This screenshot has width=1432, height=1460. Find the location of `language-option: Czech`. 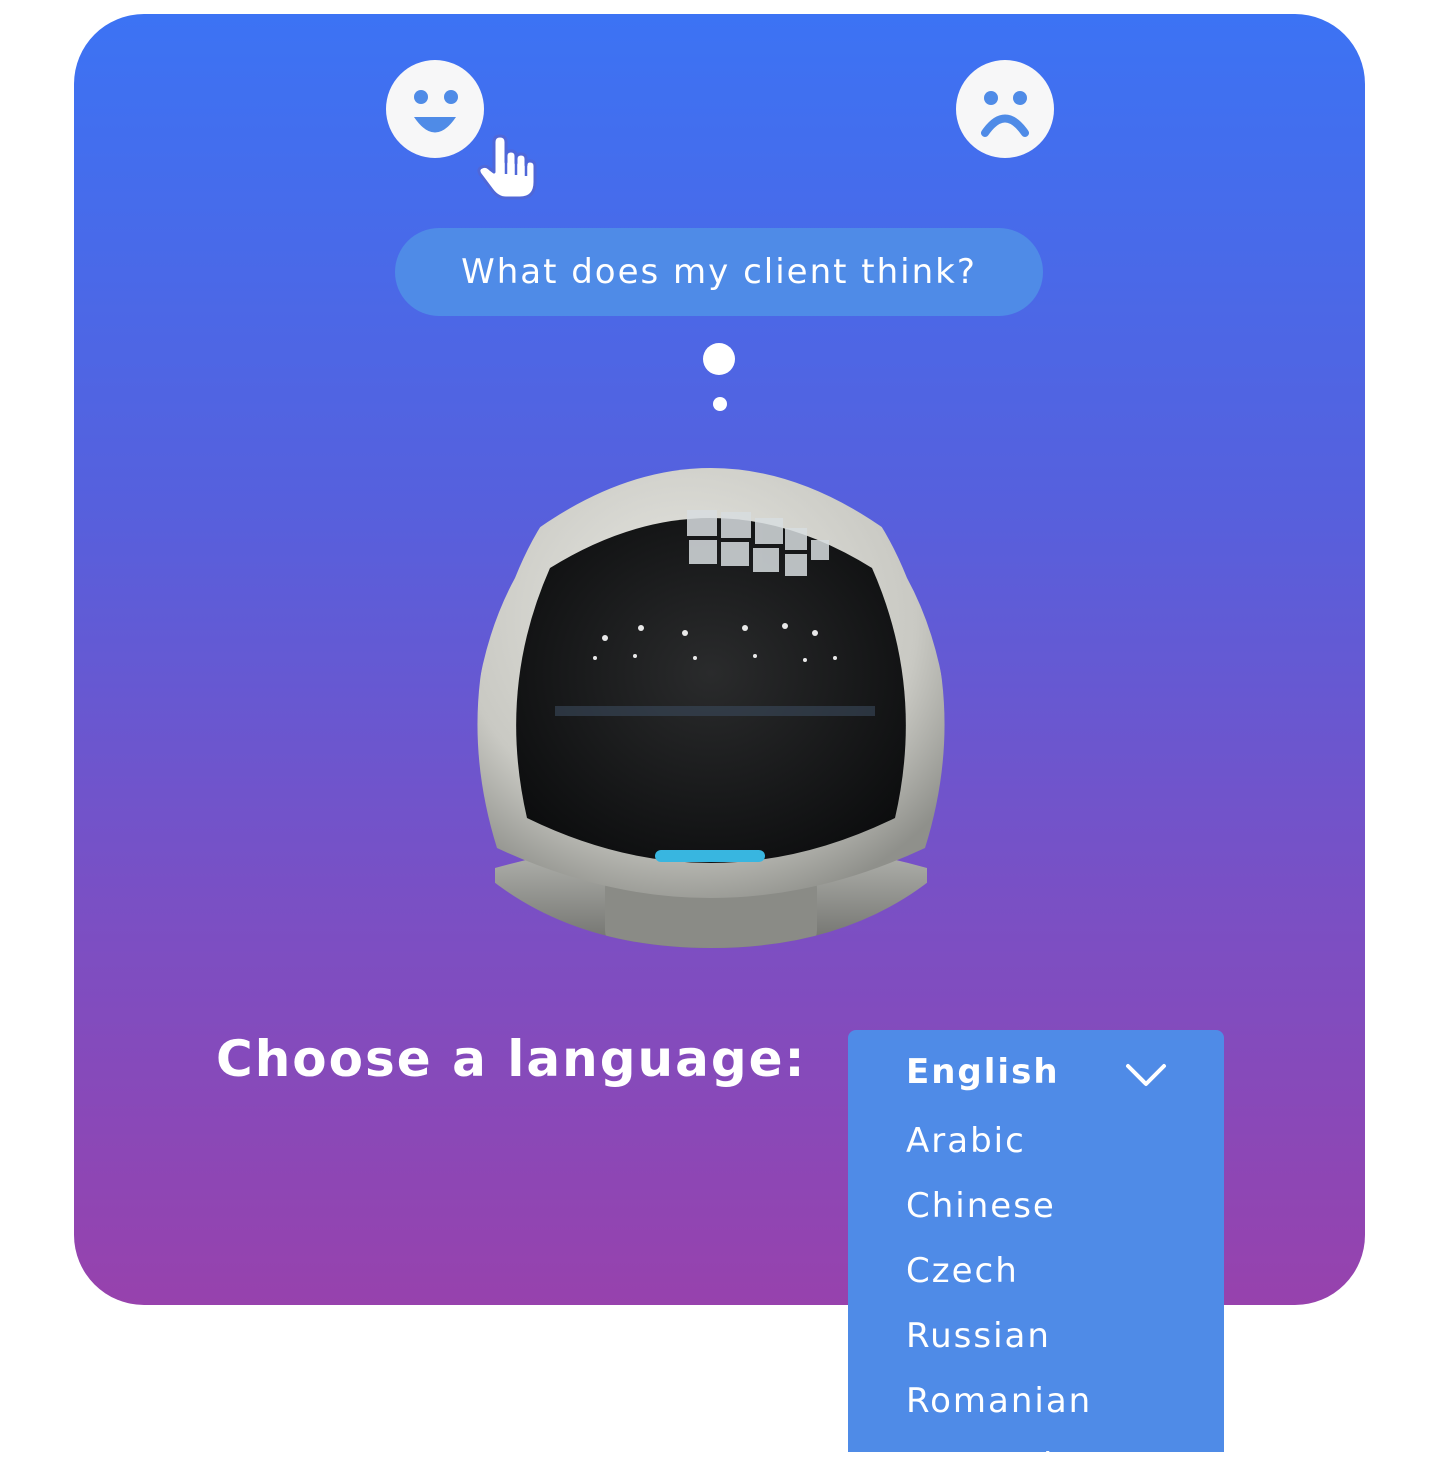

language-option: Czech is located at coordinates (1003, 1278).